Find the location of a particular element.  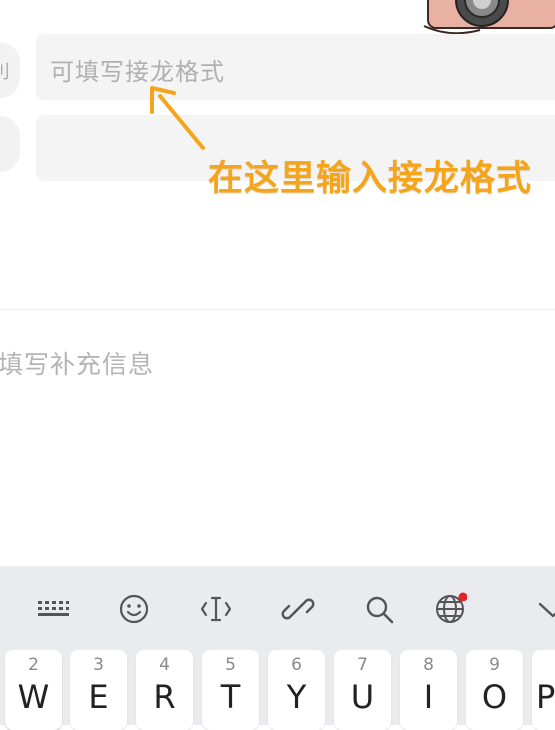

key-num: 9 is located at coordinates (494, 665).